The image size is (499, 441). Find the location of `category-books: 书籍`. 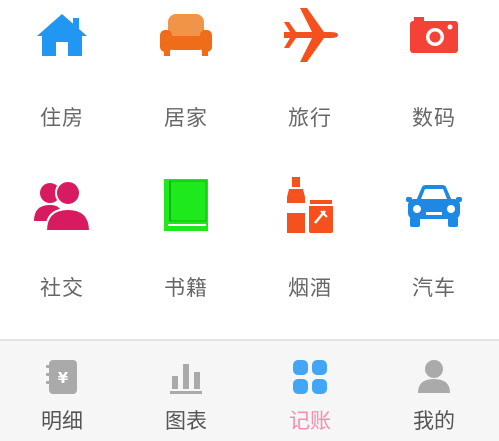

category-books: 书籍 is located at coordinates (186, 235).